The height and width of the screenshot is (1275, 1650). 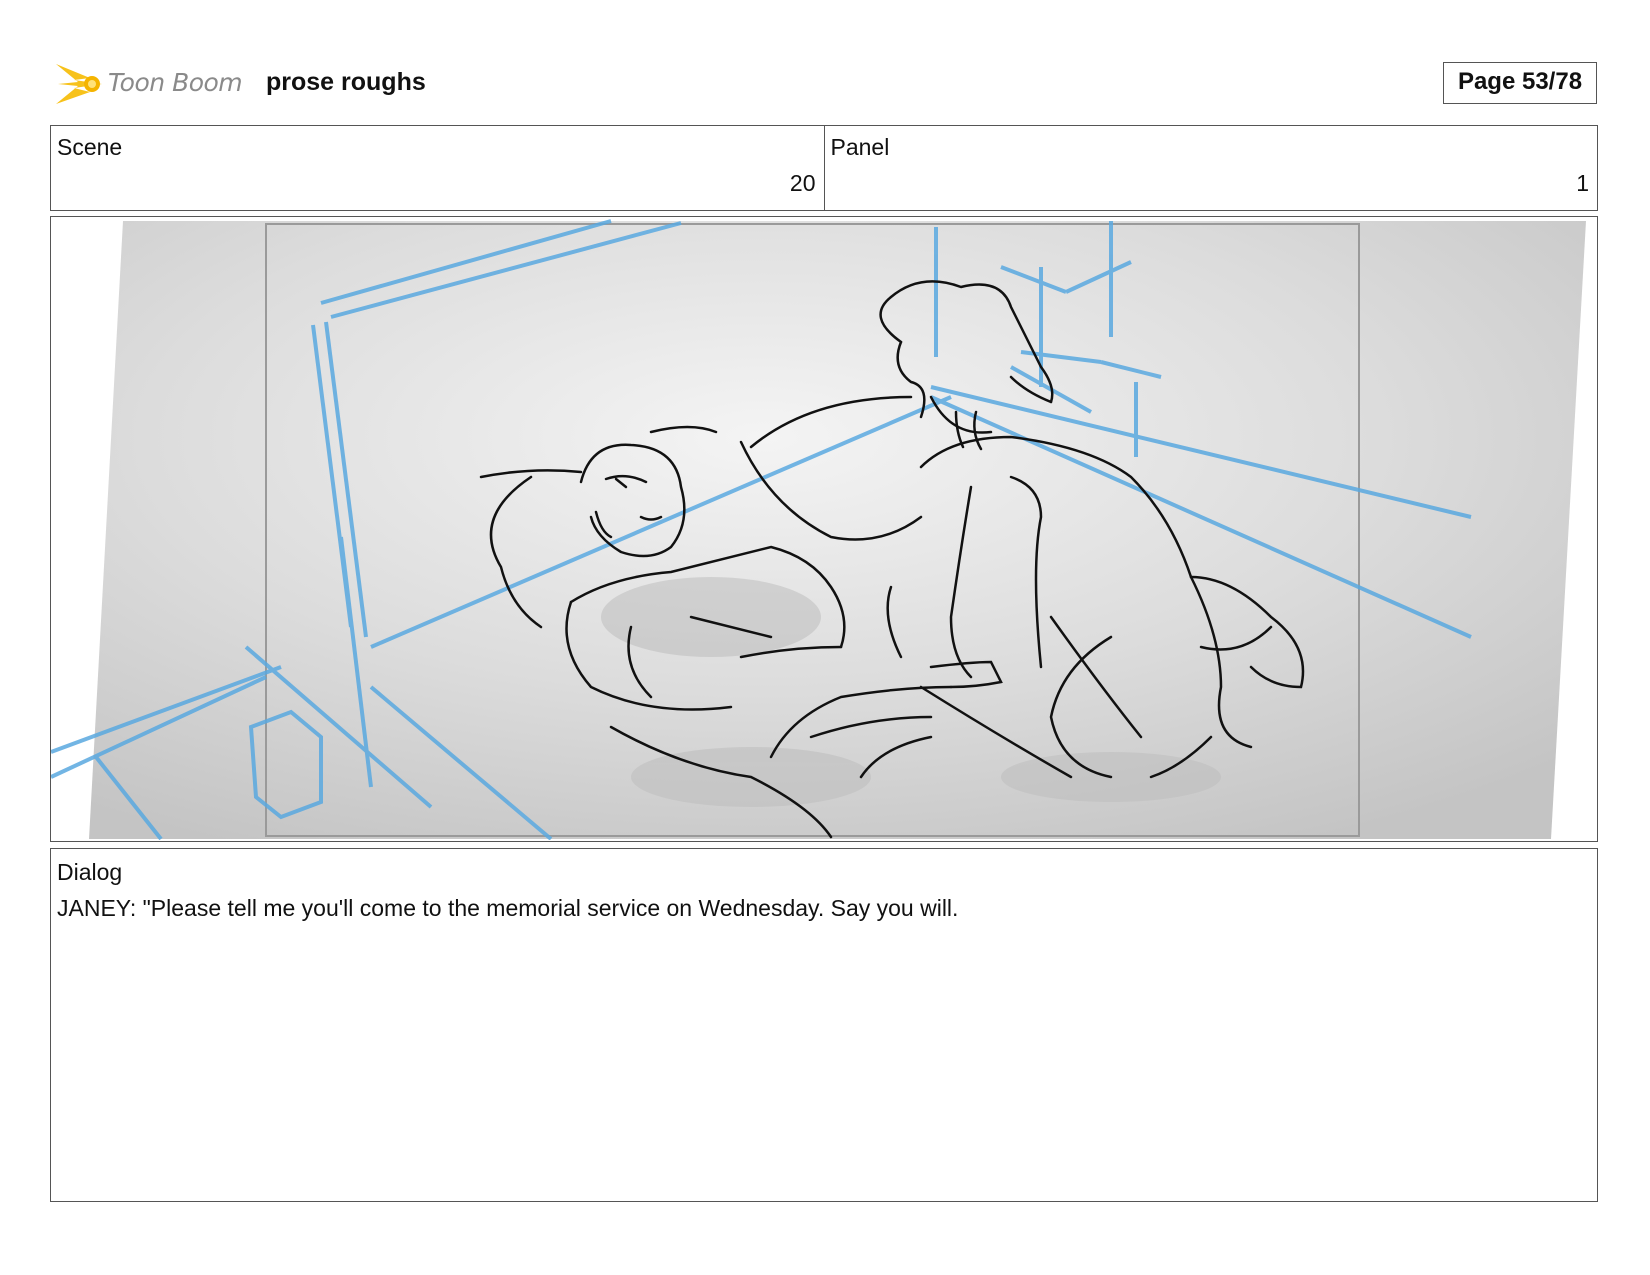 What do you see at coordinates (1210, 168) in the screenshot?
I see `panel-cell: Panel 1` at bounding box center [1210, 168].